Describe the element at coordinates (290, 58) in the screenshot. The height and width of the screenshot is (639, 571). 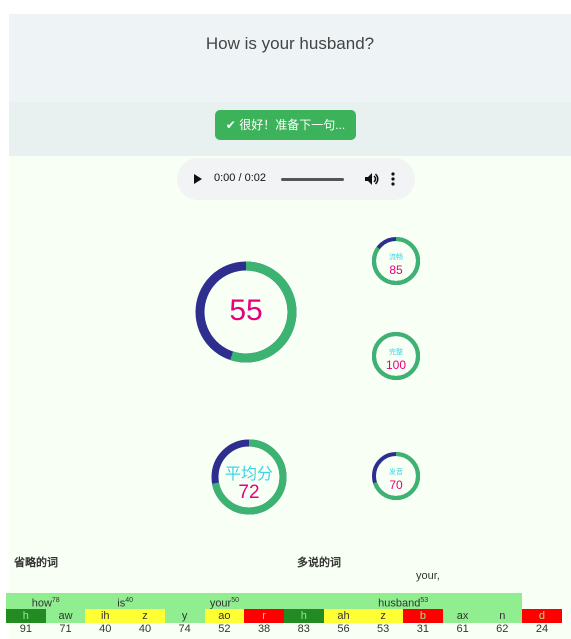
I see `sentence-panel: How is your husband?` at that location.